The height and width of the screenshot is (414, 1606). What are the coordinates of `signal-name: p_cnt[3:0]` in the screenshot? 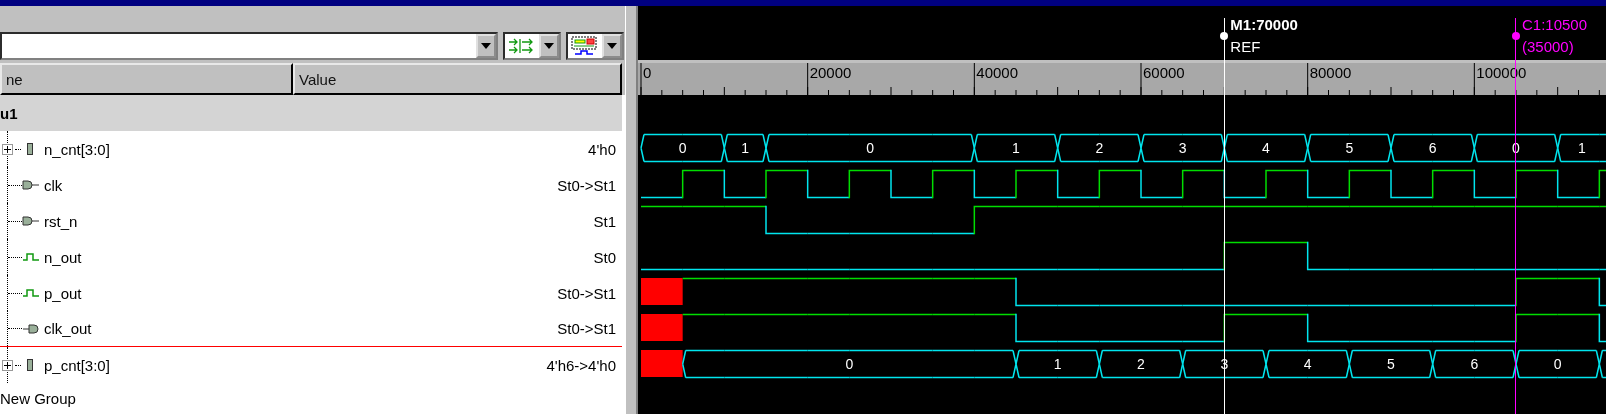 It's located at (77, 365).